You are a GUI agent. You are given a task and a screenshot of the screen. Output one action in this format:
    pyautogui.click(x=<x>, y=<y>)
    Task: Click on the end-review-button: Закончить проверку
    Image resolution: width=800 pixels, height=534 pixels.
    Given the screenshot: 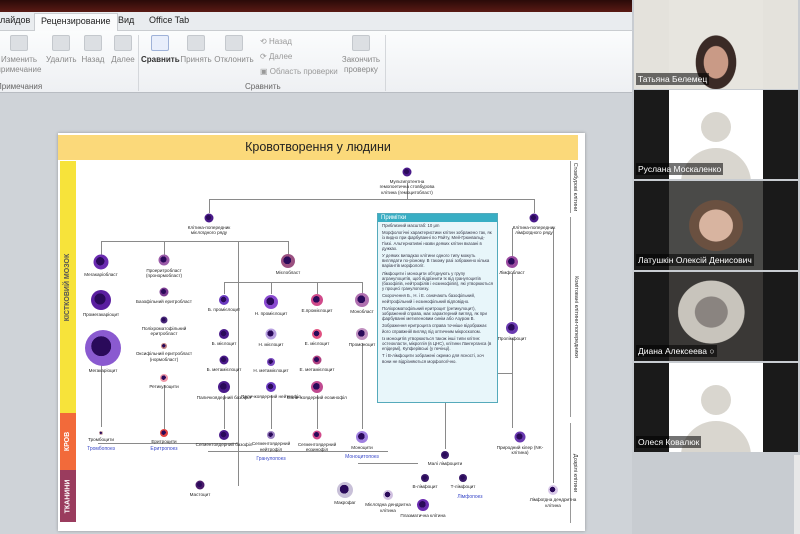 What is the action you would take?
    pyautogui.click(x=361, y=55)
    